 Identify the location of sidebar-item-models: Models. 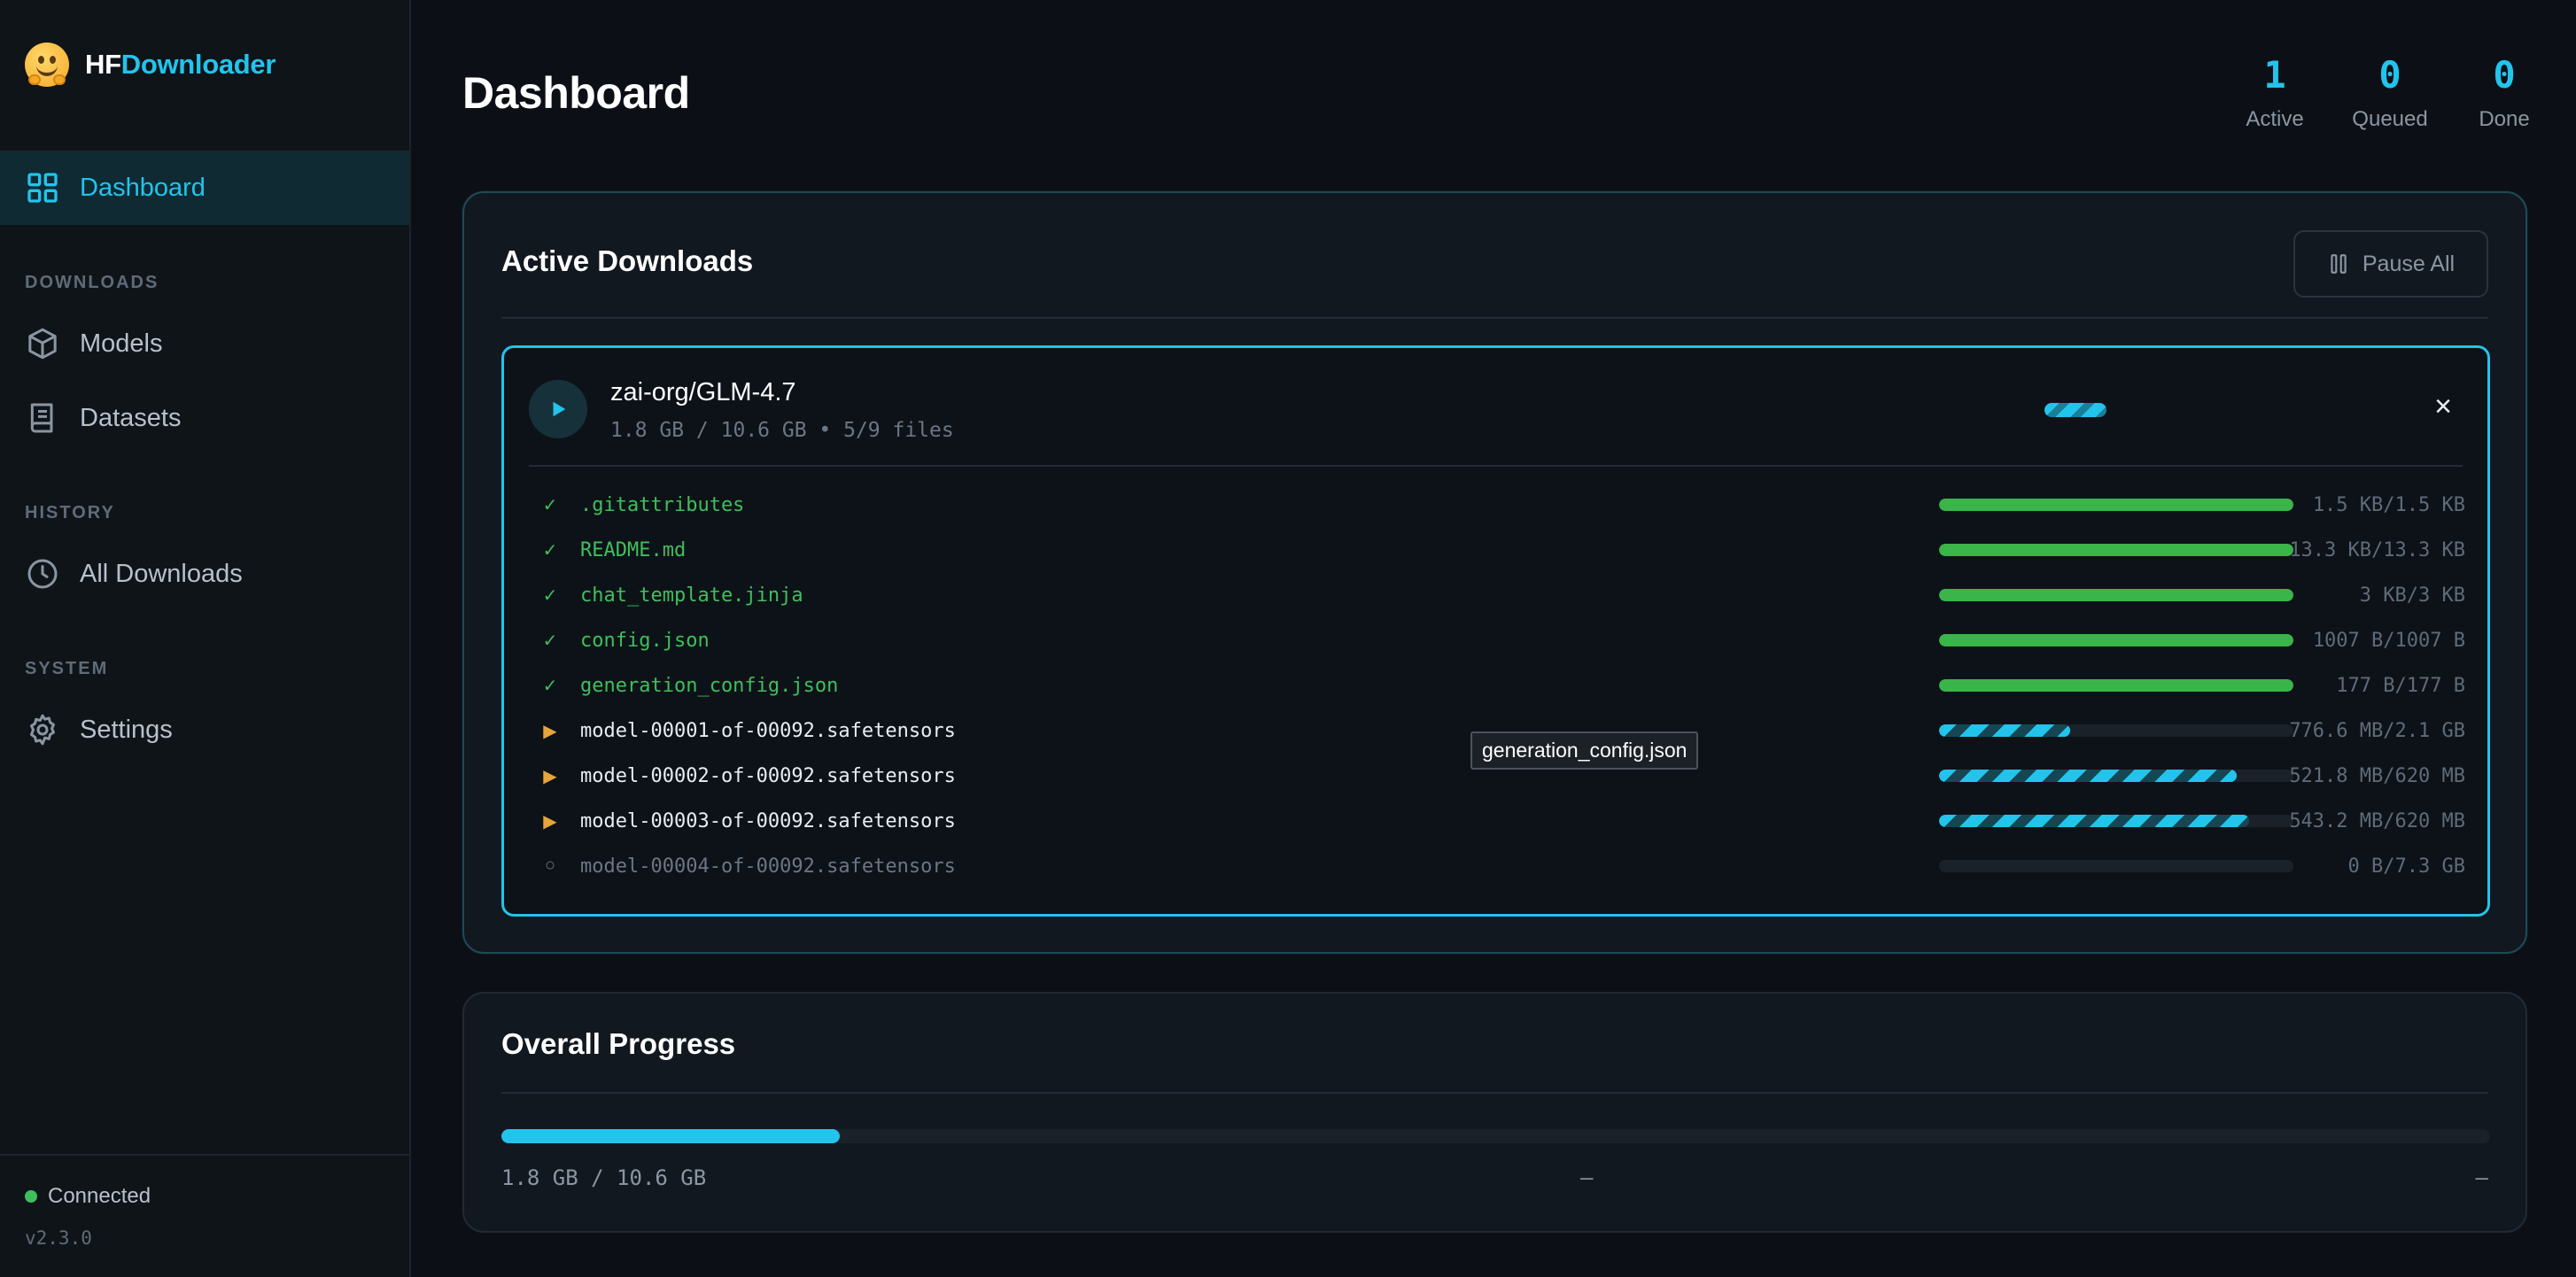
(204, 344).